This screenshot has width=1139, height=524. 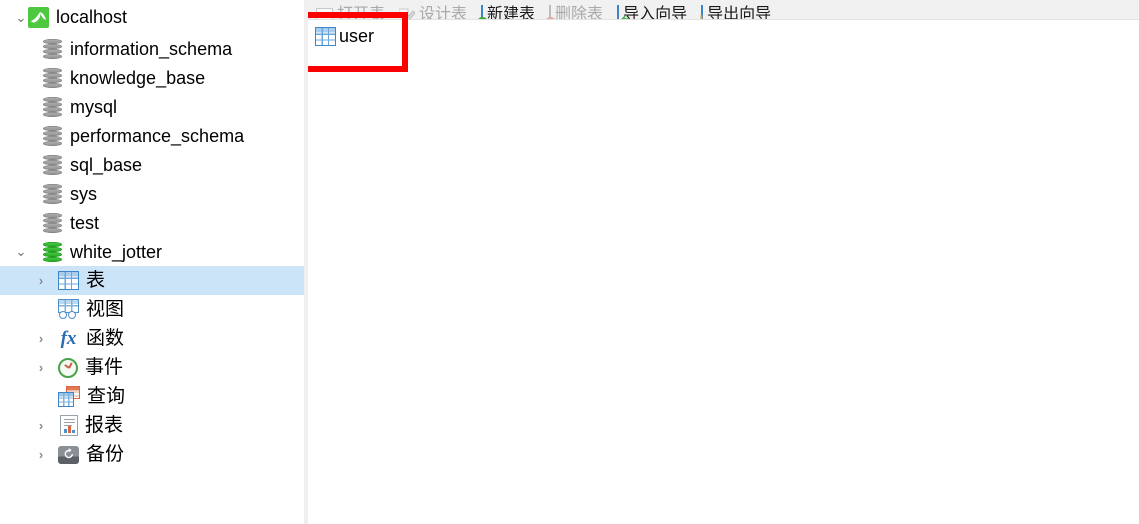 What do you see at coordinates (739, 13) in the screenshot?
I see `toolbar-label: 导出向导` at bounding box center [739, 13].